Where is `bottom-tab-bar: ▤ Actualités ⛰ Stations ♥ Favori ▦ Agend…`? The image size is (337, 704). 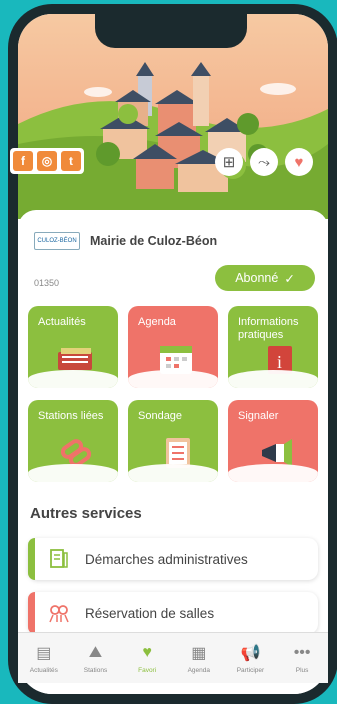 bottom-tab-bar: ▤ Actualités ⛰ Stations ♥ Favori ▦ Agend… is located at coordinates (173, 657).